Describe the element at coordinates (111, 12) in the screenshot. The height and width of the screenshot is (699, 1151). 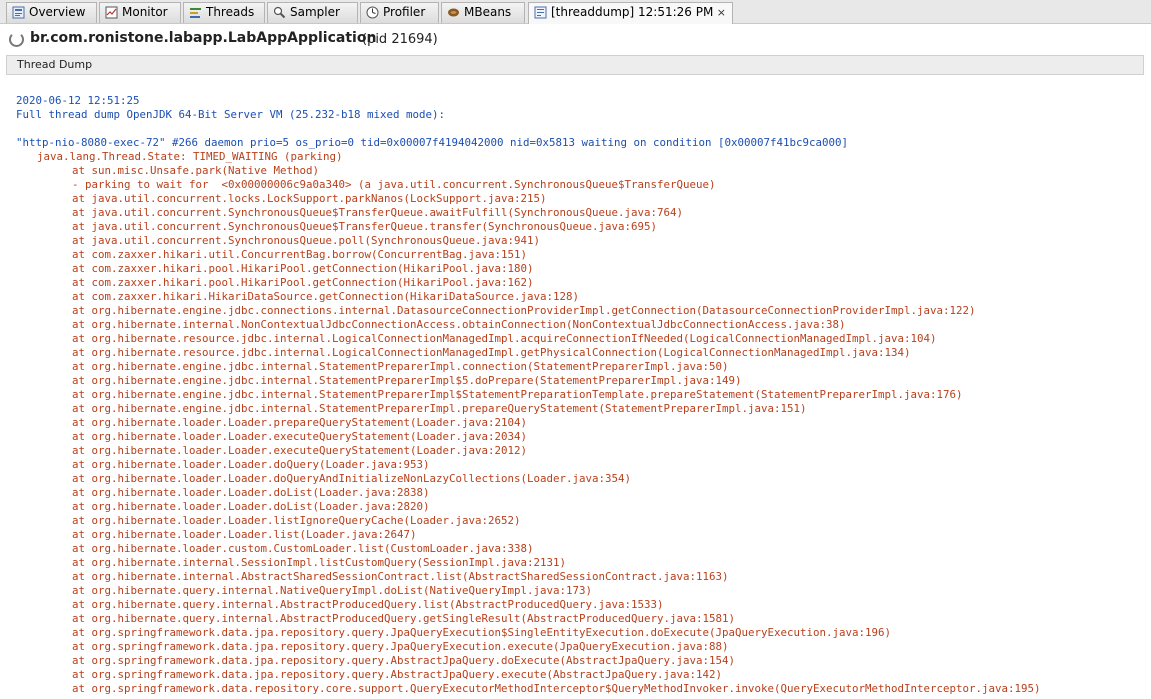
I see `monitor-icon` at that location.